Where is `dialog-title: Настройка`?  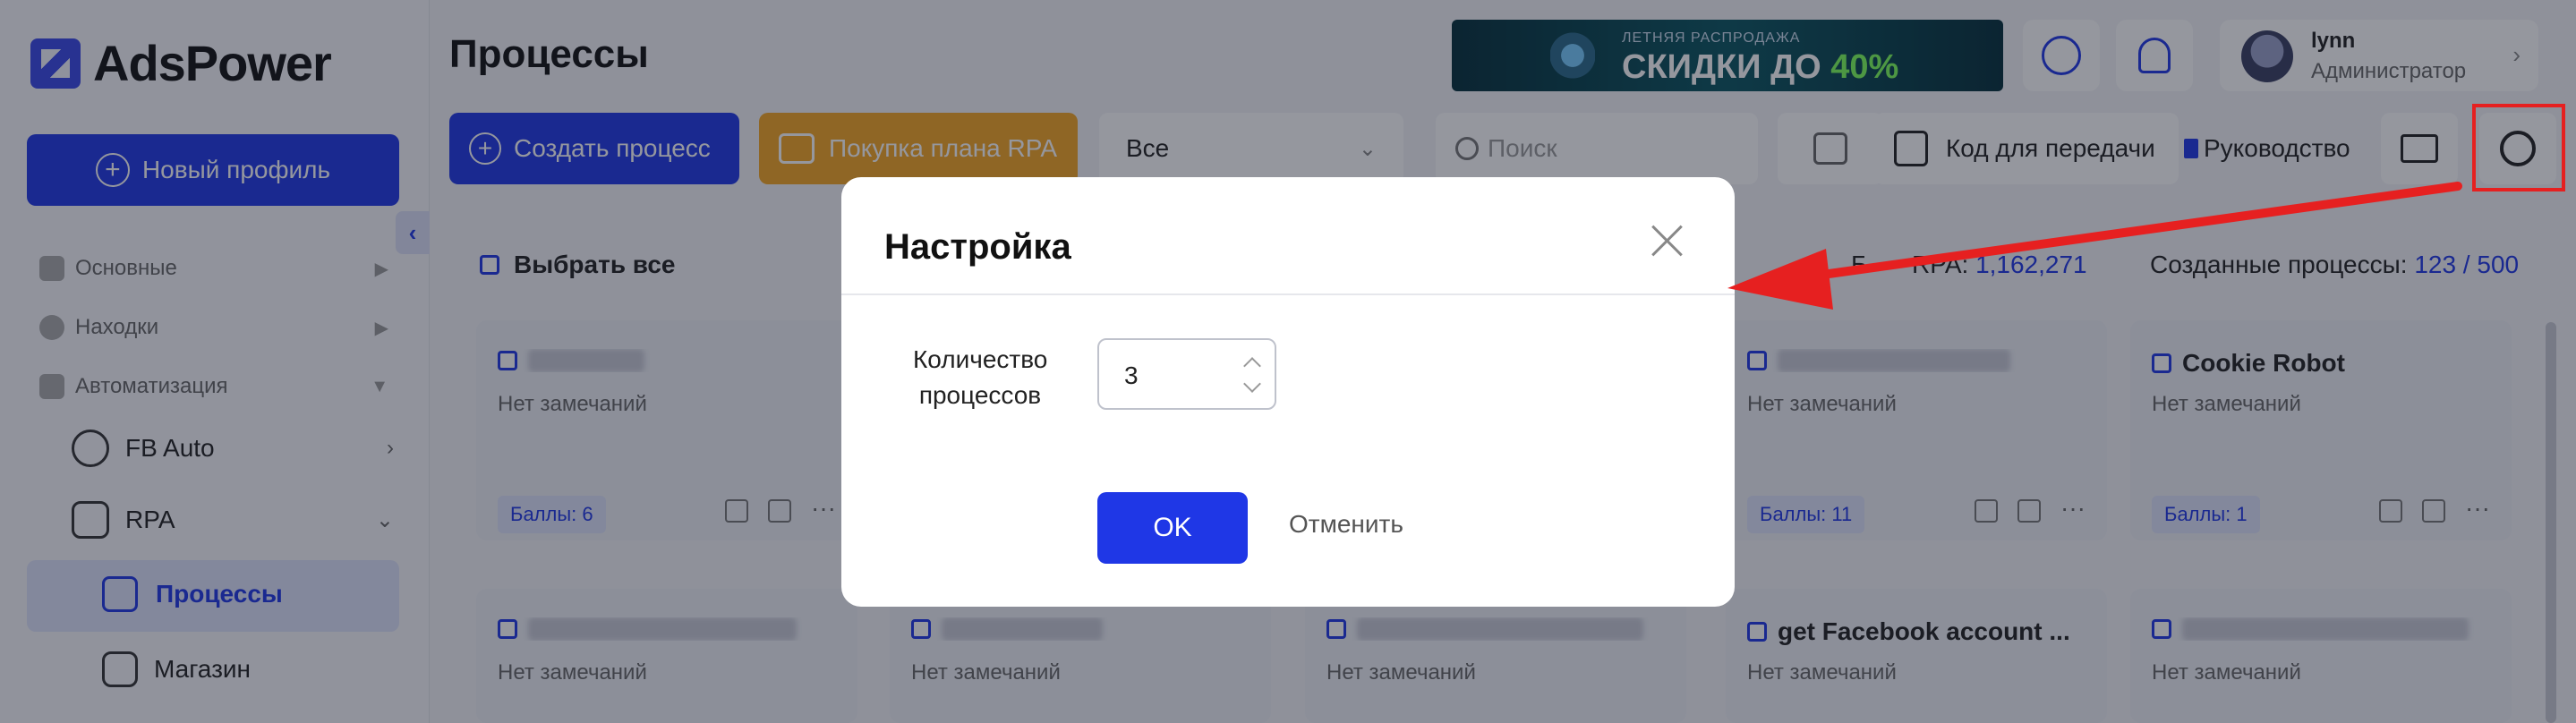
dialog-title: Настройка is located at coordinates (977, 247).